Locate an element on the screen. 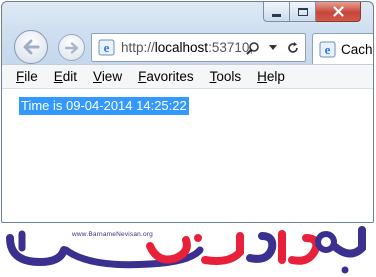  menu-tools: Tools is located at coordinates (226, 76).